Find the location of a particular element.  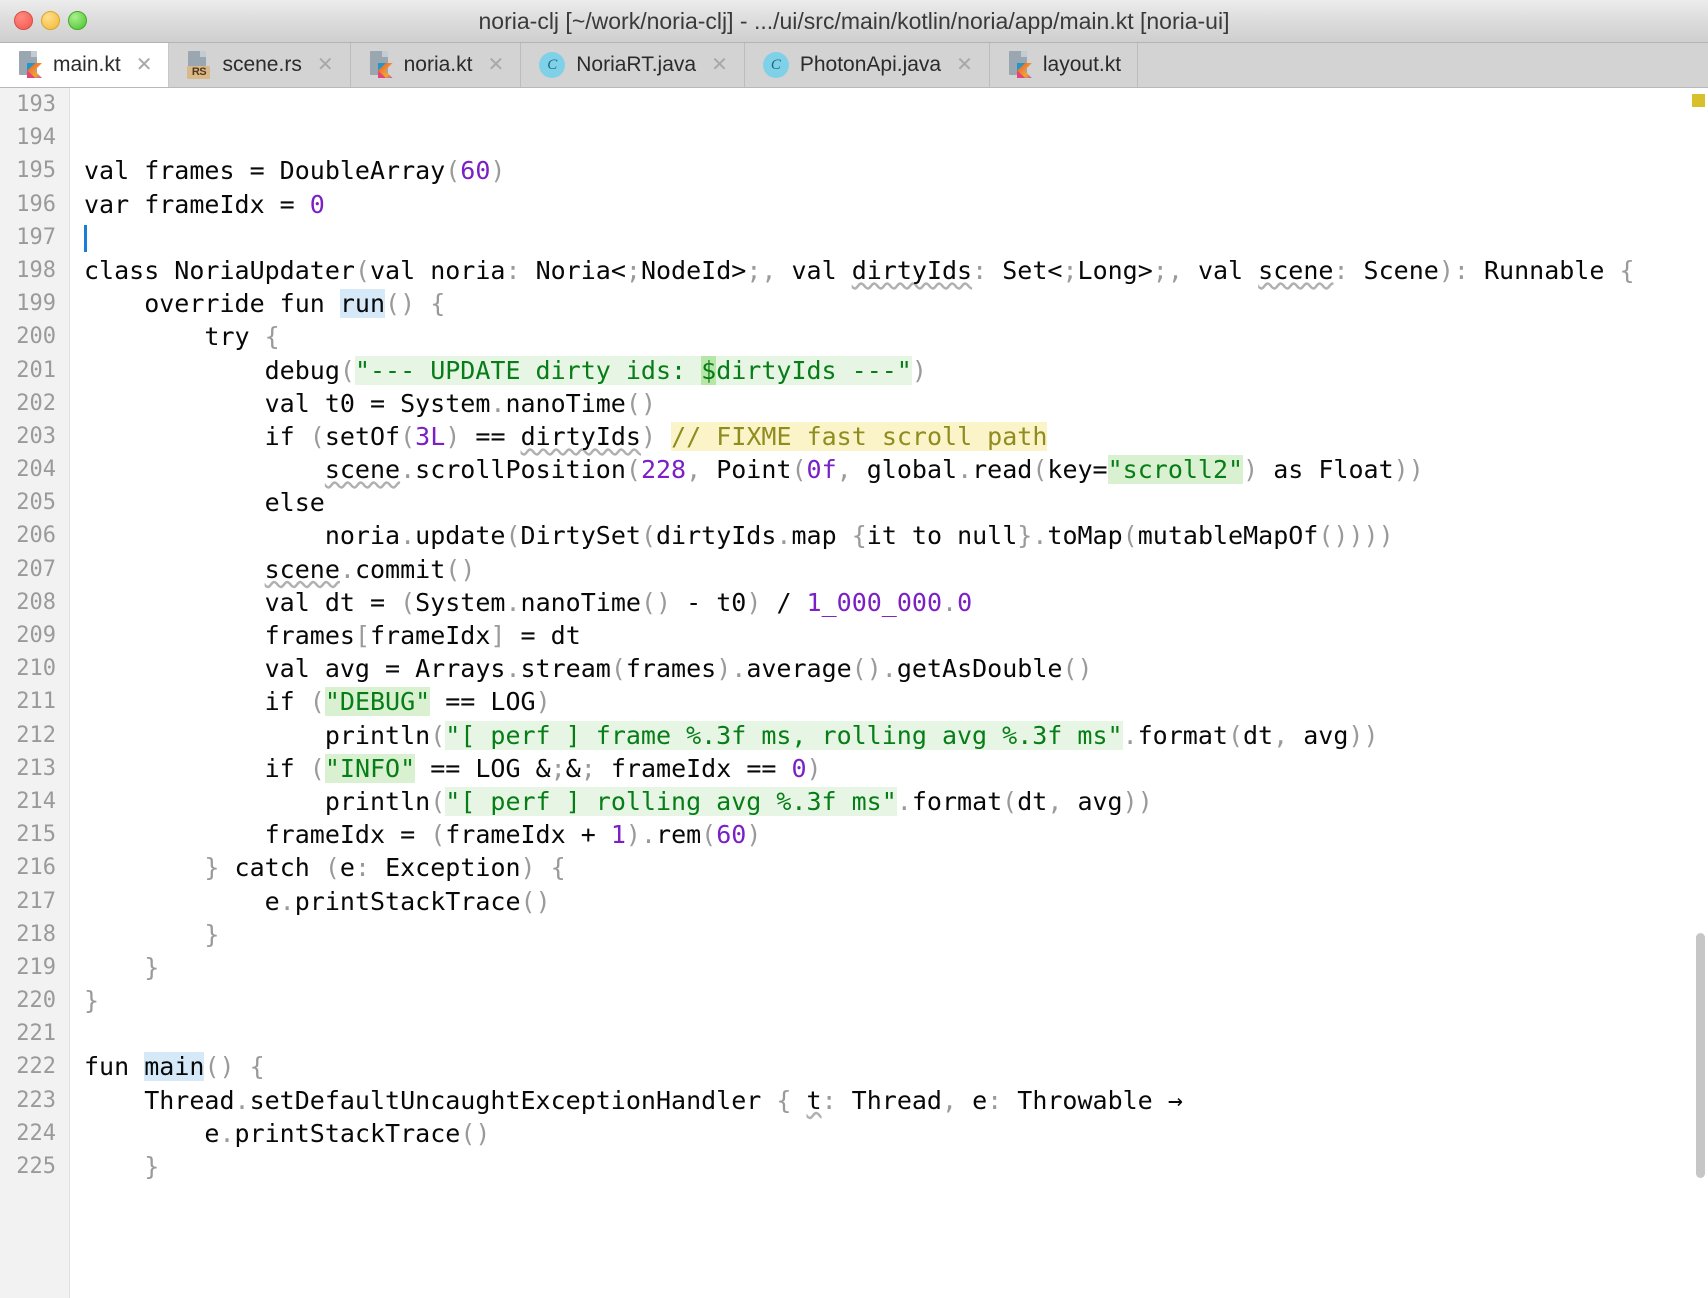

line-number: 215 is located at coordinates (36, 835).